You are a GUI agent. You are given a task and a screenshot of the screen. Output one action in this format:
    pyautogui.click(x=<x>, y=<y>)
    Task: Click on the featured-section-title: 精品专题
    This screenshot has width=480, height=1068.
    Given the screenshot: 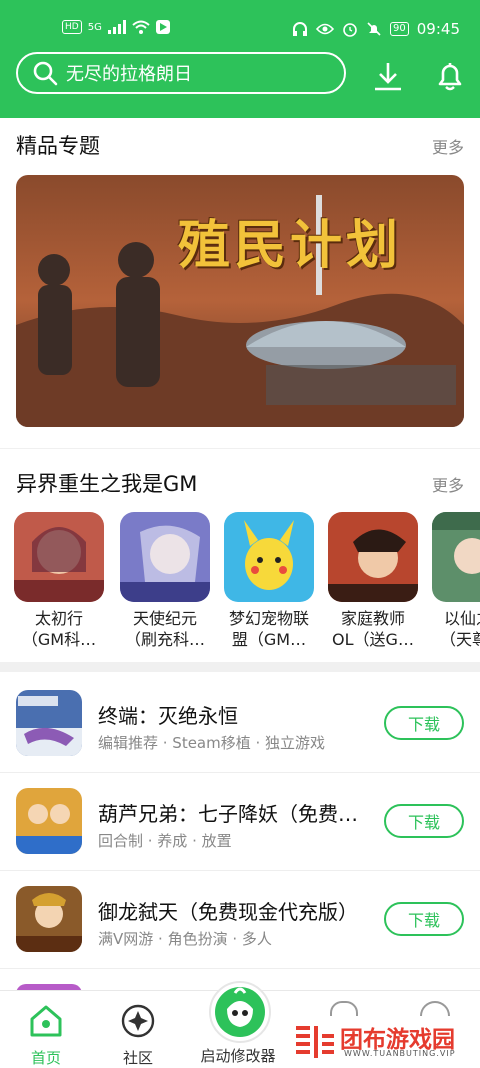 What is the action you would take?
    pyautogui.click(x=58, y=146)
    